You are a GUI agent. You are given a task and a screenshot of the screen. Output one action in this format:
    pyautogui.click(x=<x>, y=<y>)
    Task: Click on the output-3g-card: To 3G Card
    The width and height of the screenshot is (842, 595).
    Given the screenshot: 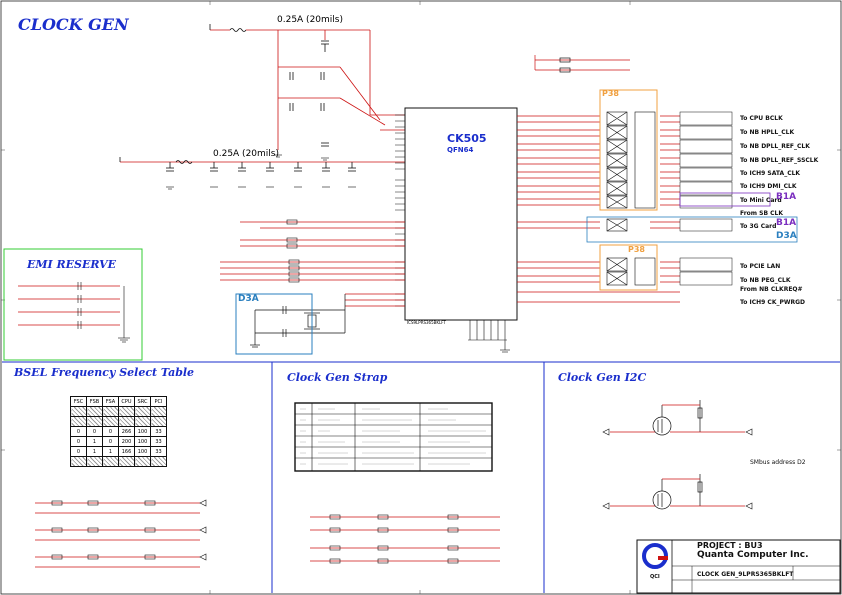 What is the action you would take?
    pyautogui.click(x=758, y=226)
    